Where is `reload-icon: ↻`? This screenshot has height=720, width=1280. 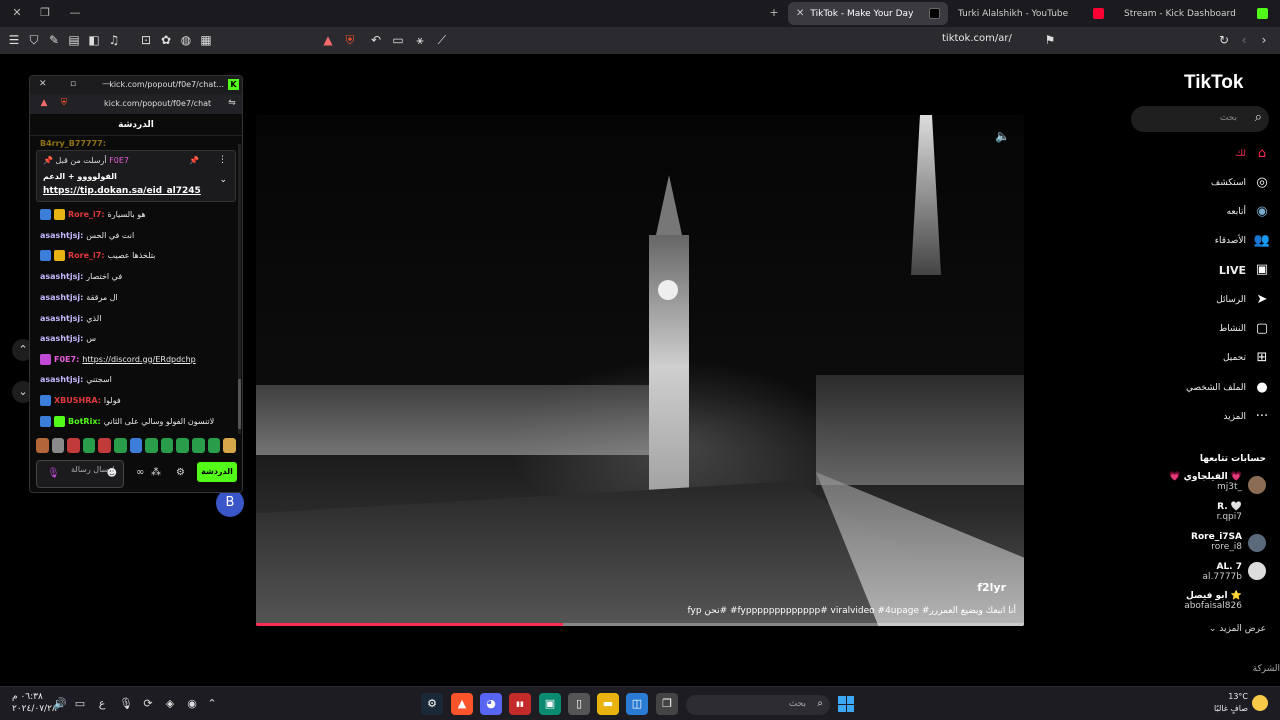
reload-icon: ↻ is located at coordinates (1224, 40).